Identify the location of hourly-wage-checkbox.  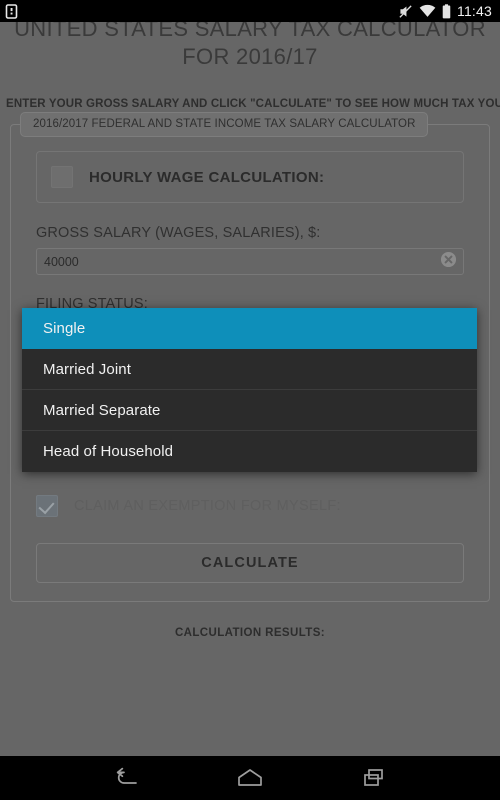
(62, 177).